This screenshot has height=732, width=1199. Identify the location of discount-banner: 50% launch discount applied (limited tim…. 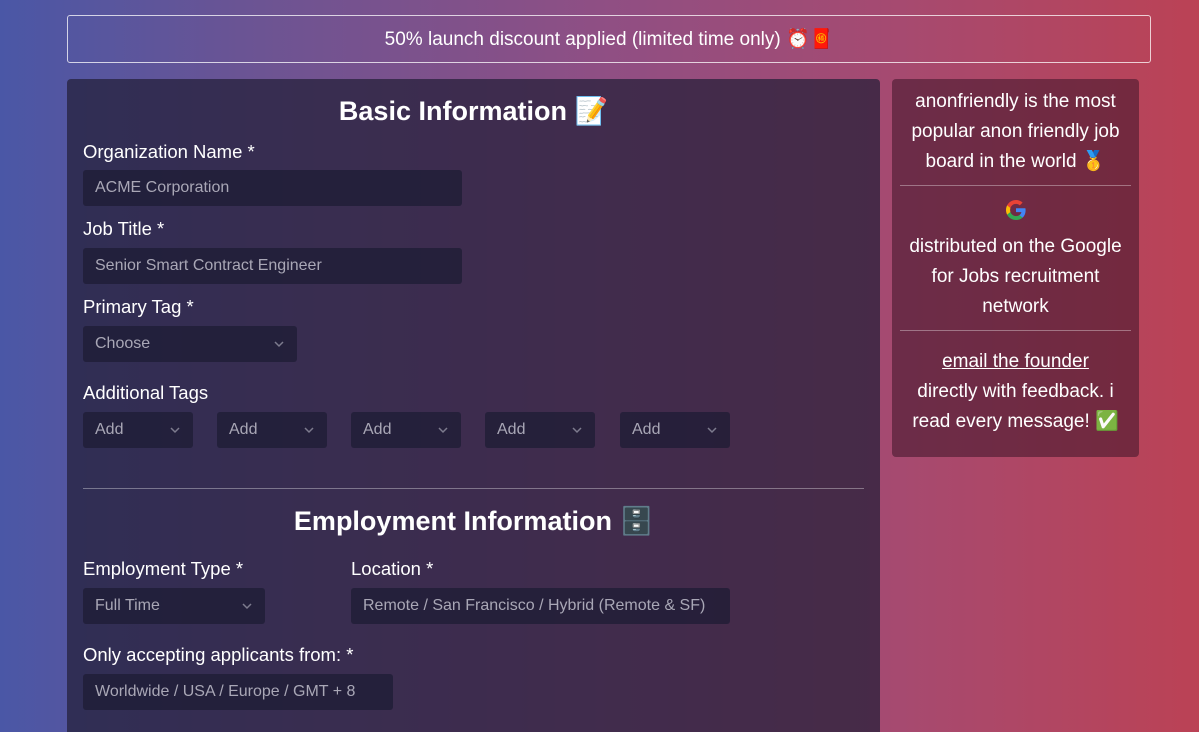
(609, 39).